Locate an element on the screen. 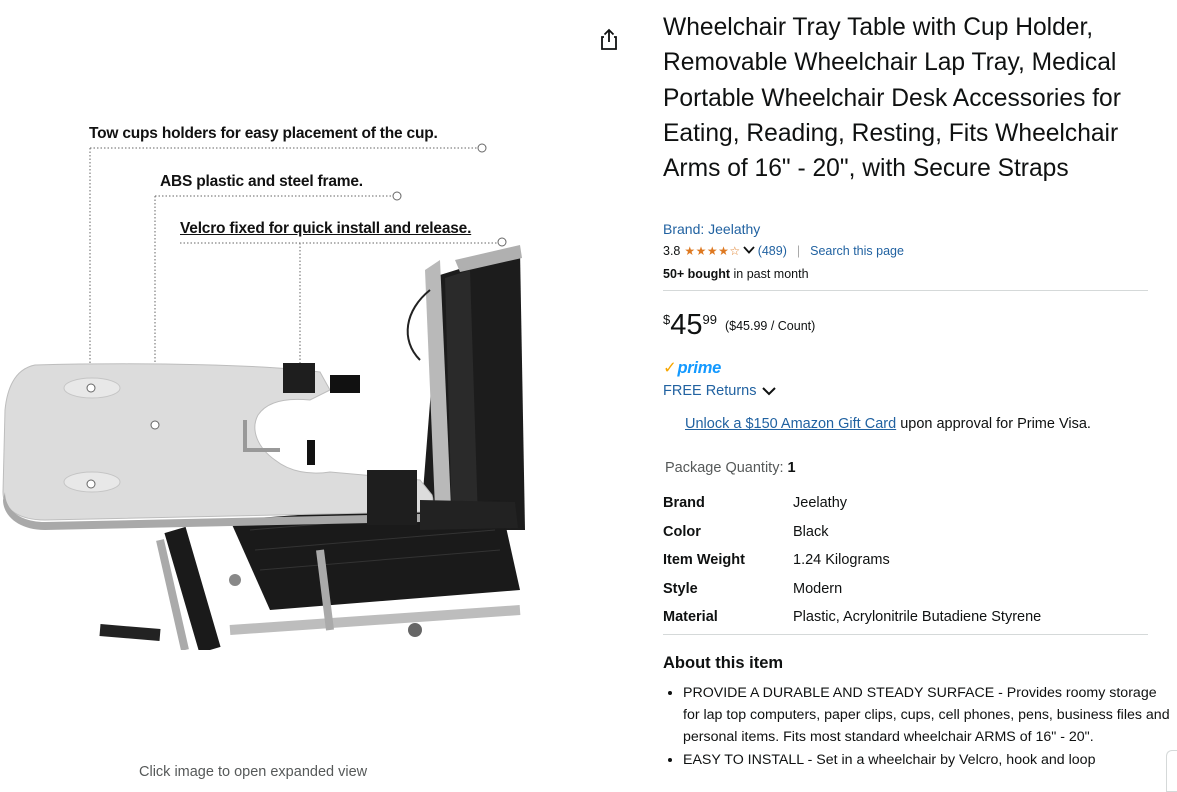 The width and height of the screenshot is (1177, 792). free-returns-link: FREE Returns is located at coordinates (720, 391).